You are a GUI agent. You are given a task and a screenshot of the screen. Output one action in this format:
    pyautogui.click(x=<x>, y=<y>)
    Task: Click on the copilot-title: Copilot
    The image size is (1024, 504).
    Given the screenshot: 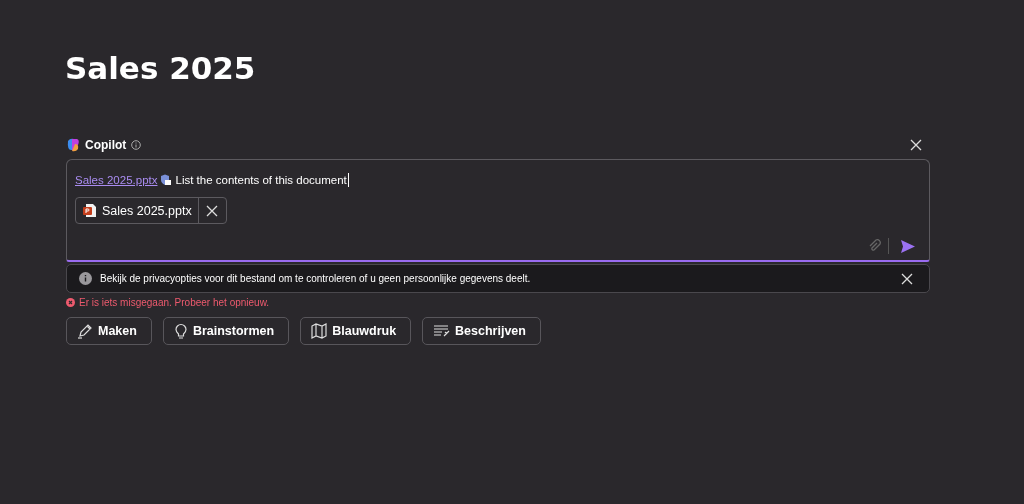 What is the action you would take?
    pyautogui.click(x=106, y=145)
    